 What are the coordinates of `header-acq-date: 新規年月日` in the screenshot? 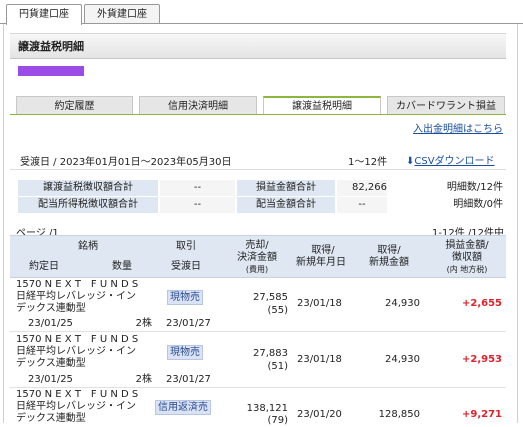 It's located at (321, 262).